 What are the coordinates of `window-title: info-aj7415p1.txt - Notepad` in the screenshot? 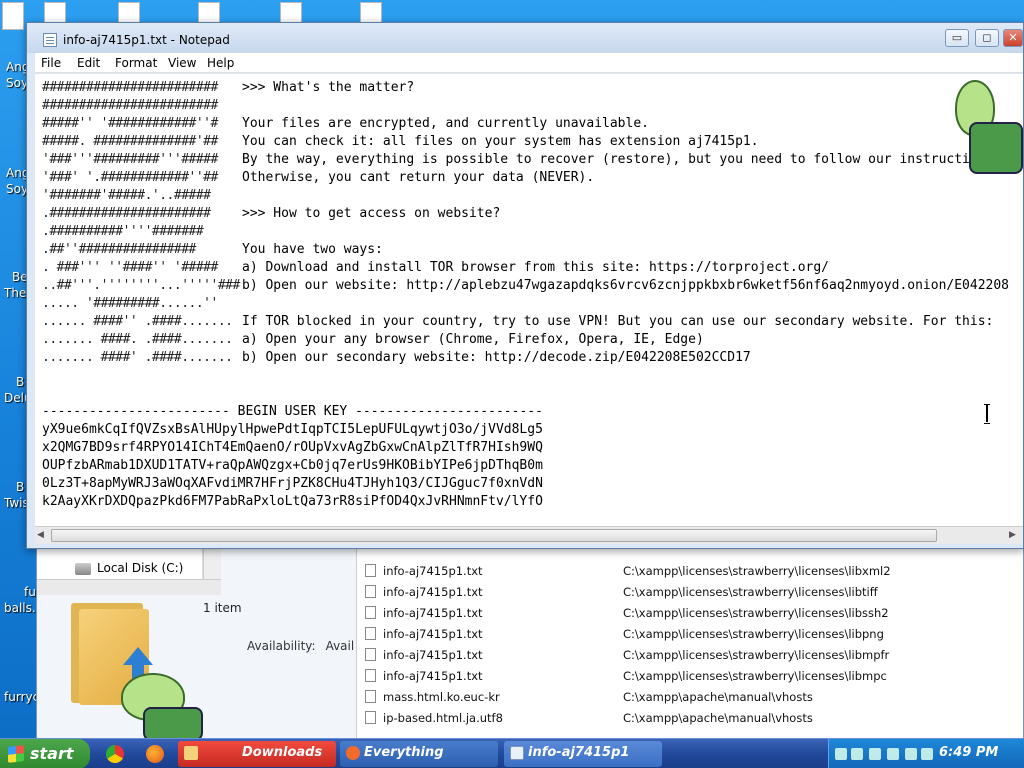 It's located at (146, 40).